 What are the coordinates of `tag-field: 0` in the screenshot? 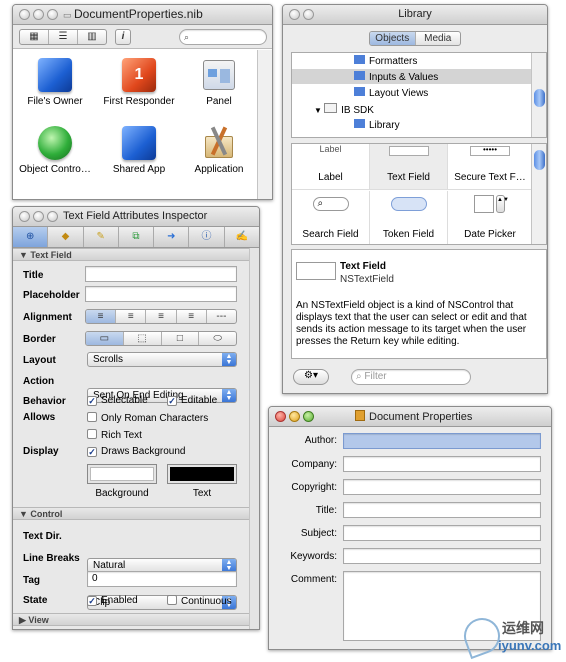 It's located at (162, 579).